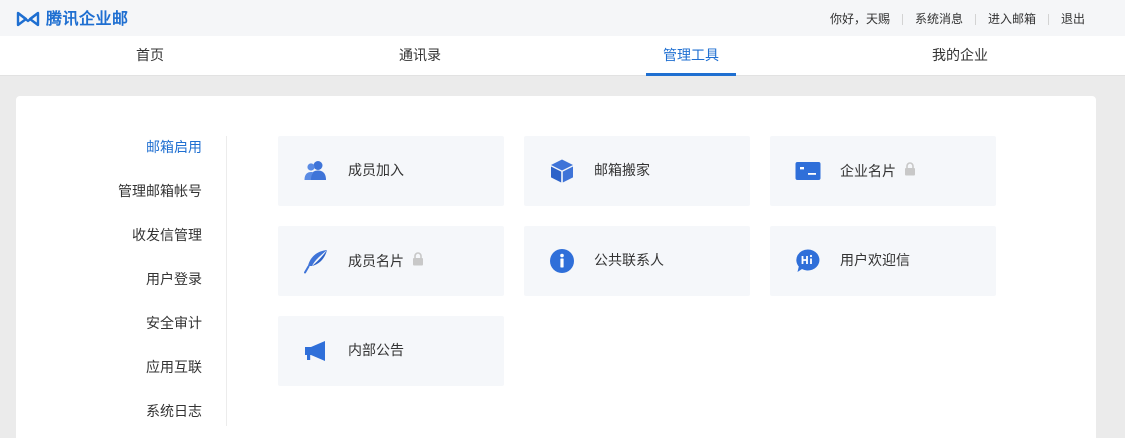 This screenshot has width=1125, height=438. I want to click on tab-my-enterprise: 我的企业, so click(960, 56).